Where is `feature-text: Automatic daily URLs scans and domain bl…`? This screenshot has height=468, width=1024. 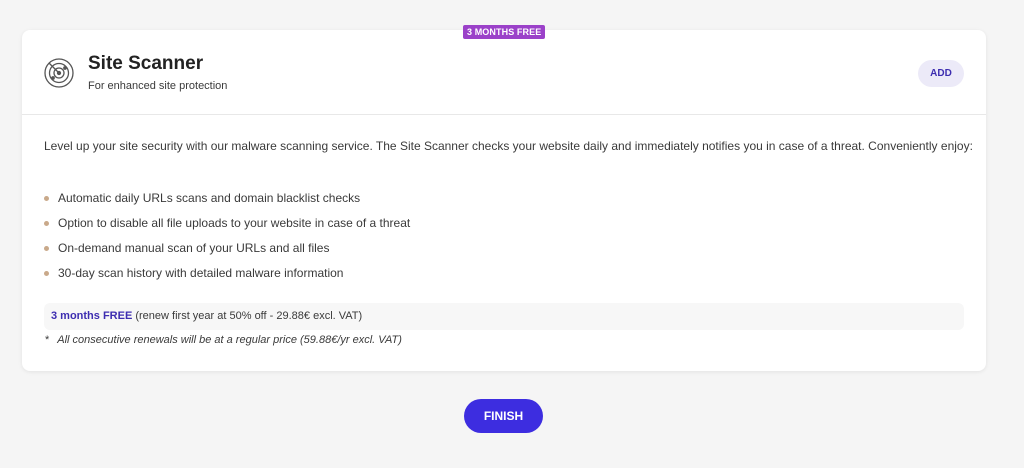
feature-text: Automatic daily URLs scans and domain bl… is located at coordinates (209, 198).